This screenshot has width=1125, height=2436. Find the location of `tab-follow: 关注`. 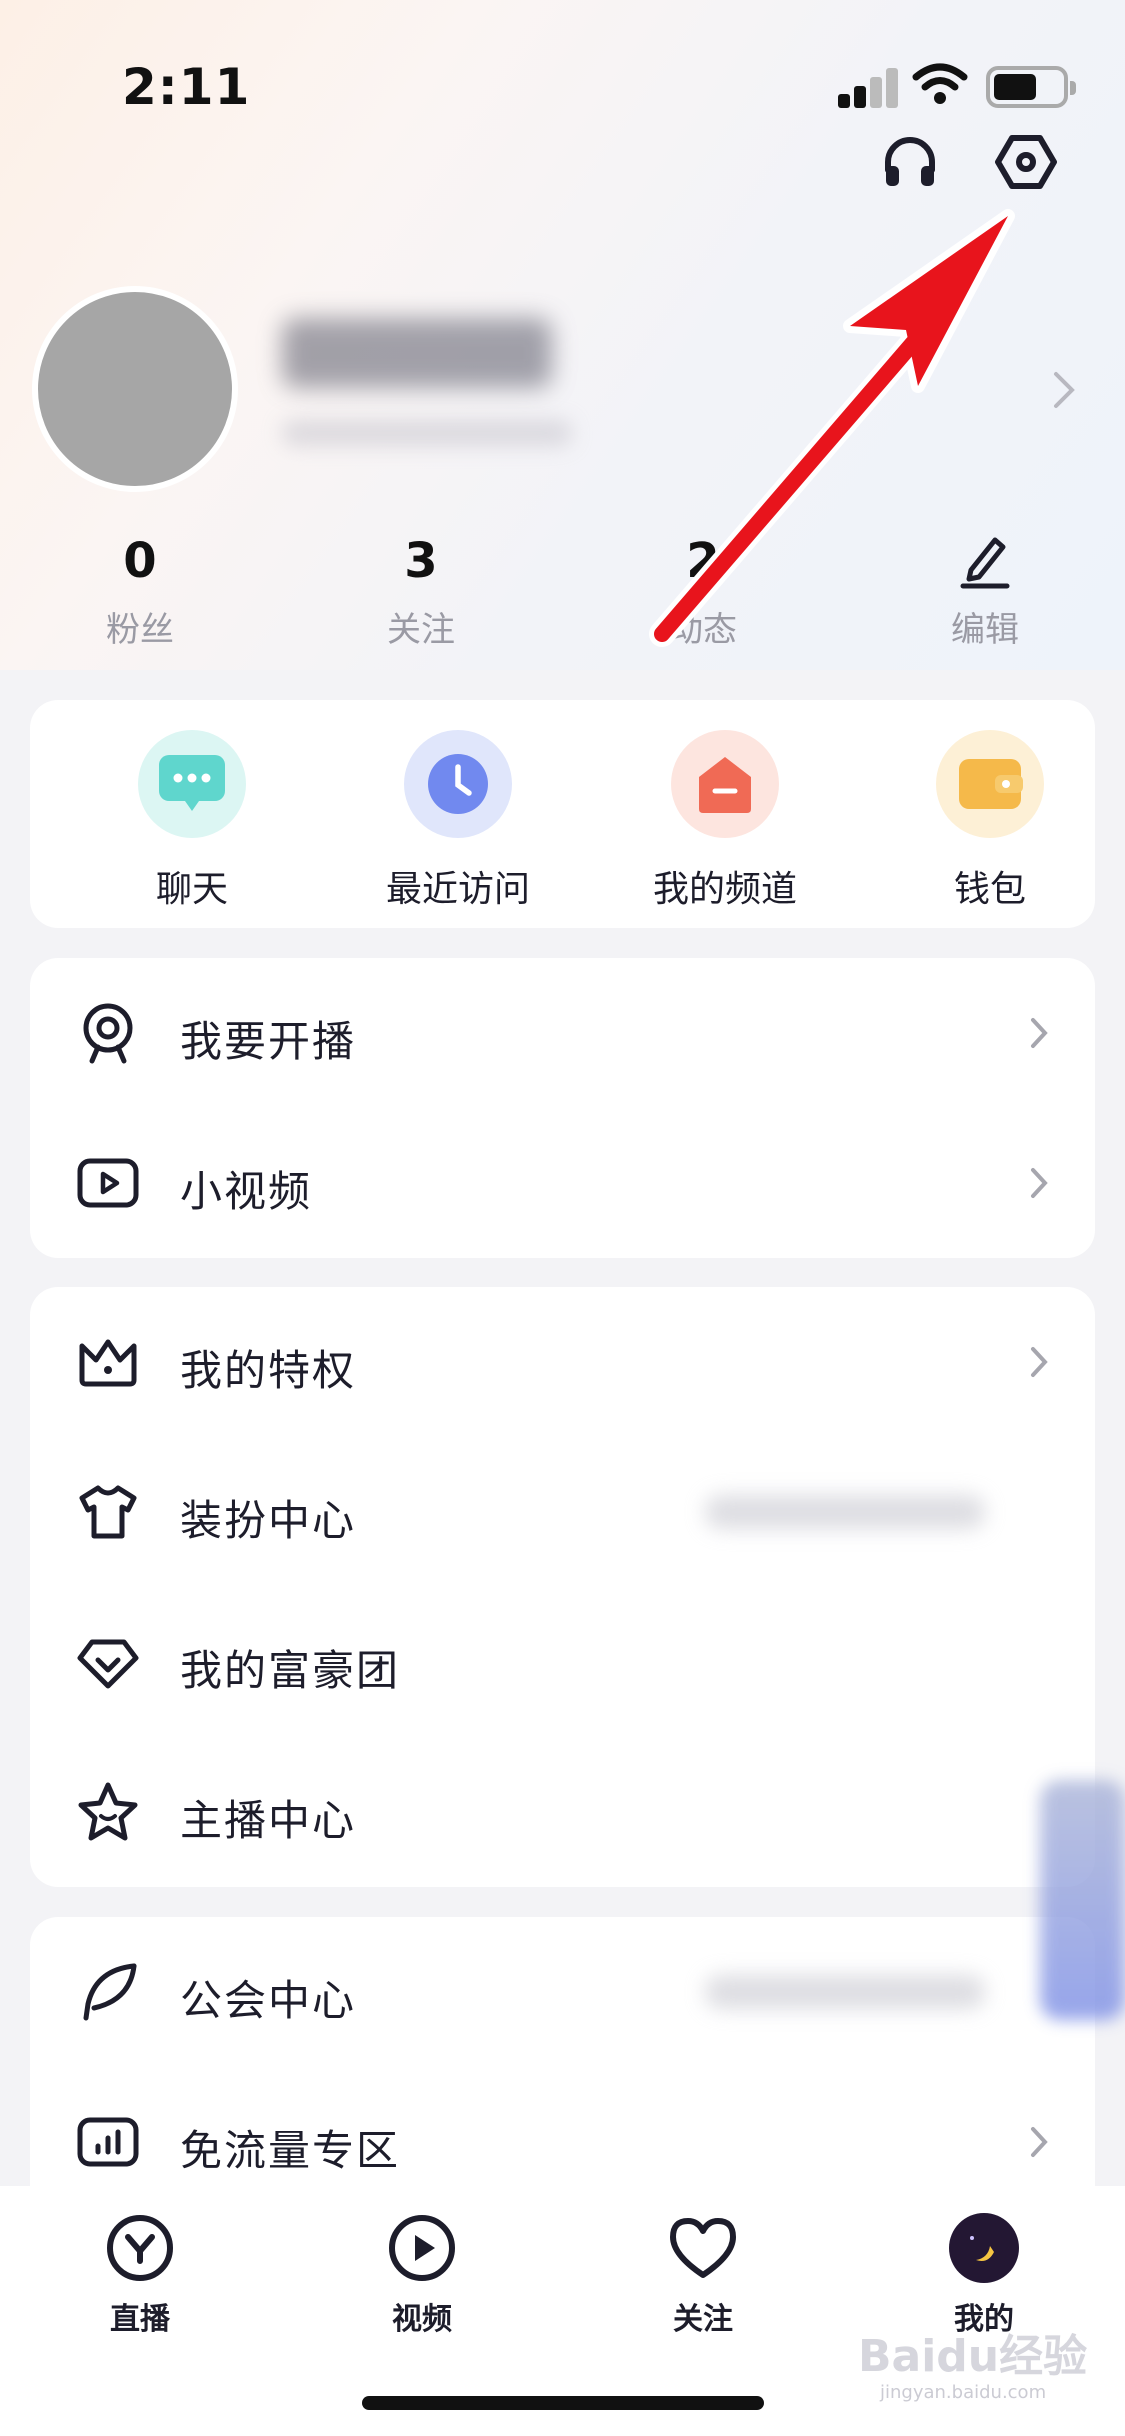

tab-follow: 关注 is located at coordinates (703, 2275).